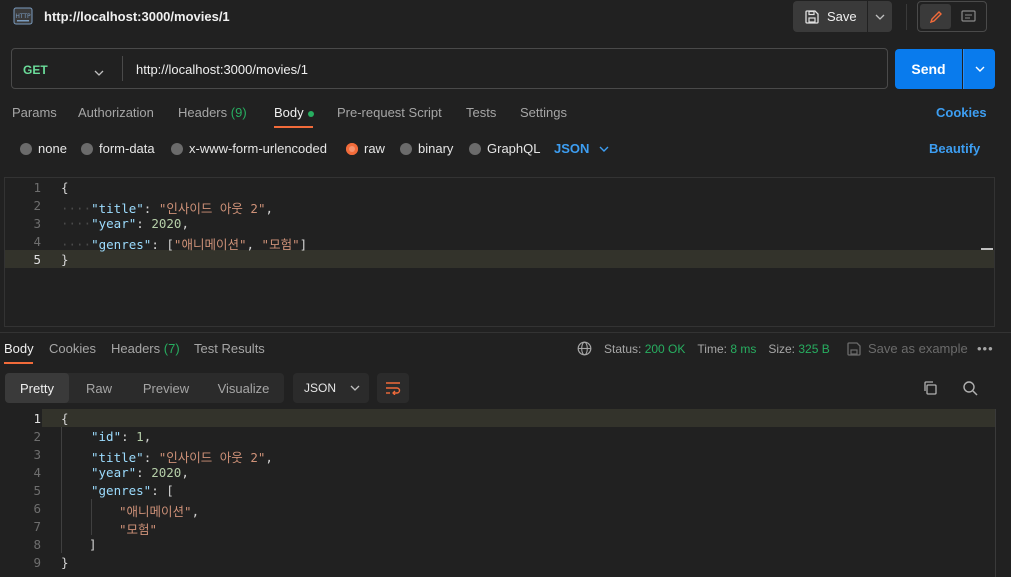  I want to click on toolbar-divider, so click(906, 17).